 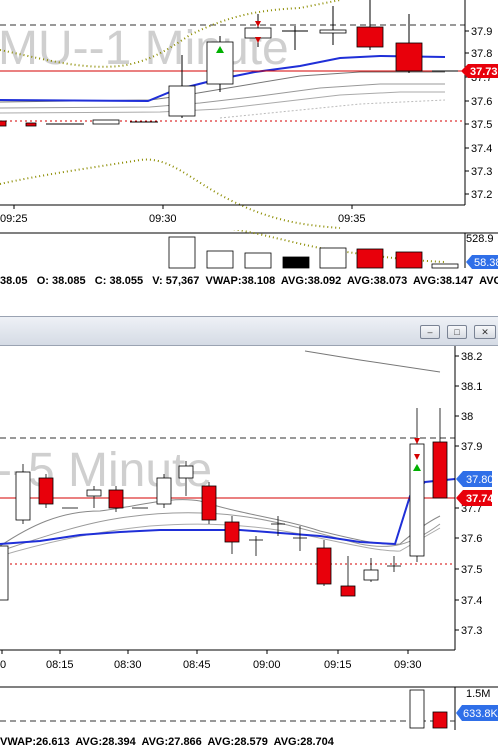 What do you see at coordinates (372, 361) in the screenshot?
I see `bottom-upper-ma-line` at bounding box center [372, 361].